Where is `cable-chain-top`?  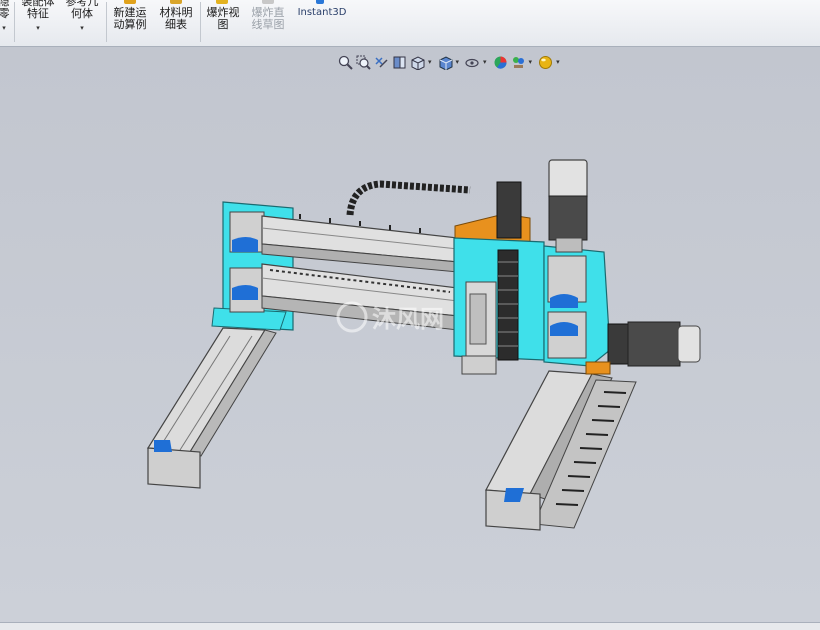
cable-chain-top is located at coordinates (408, 198).